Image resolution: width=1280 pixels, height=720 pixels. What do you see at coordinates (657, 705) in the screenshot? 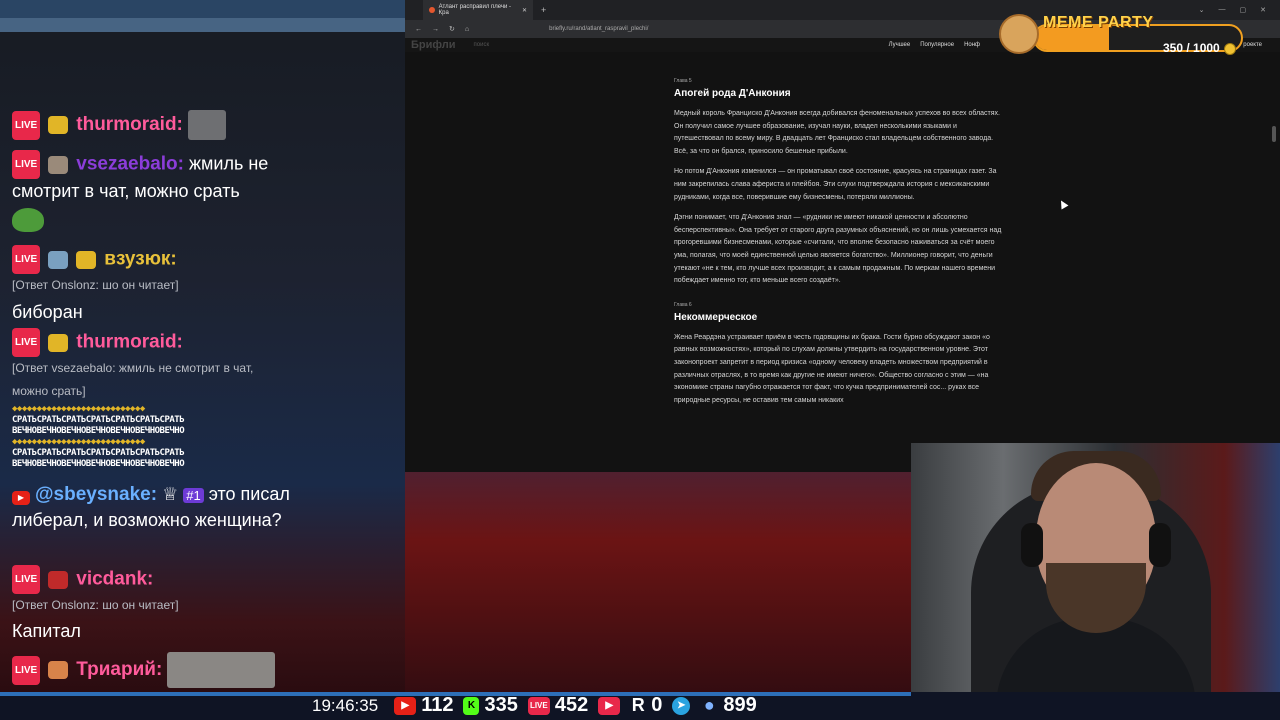
I see `rutube-count: 0` at bounding box center [657, 705].